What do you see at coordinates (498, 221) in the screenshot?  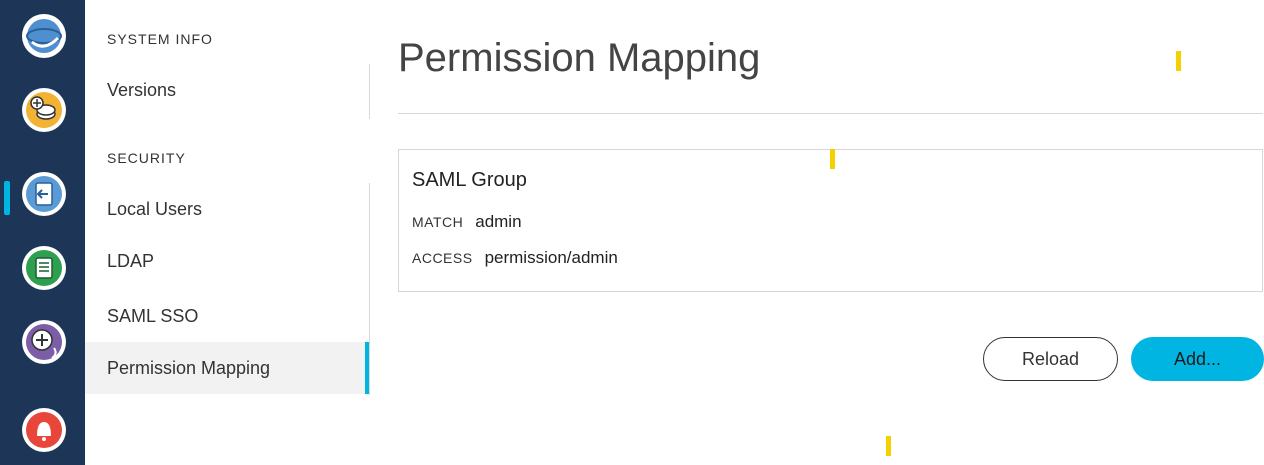 I see `match-value: admin` at bounding box center [498, 221].